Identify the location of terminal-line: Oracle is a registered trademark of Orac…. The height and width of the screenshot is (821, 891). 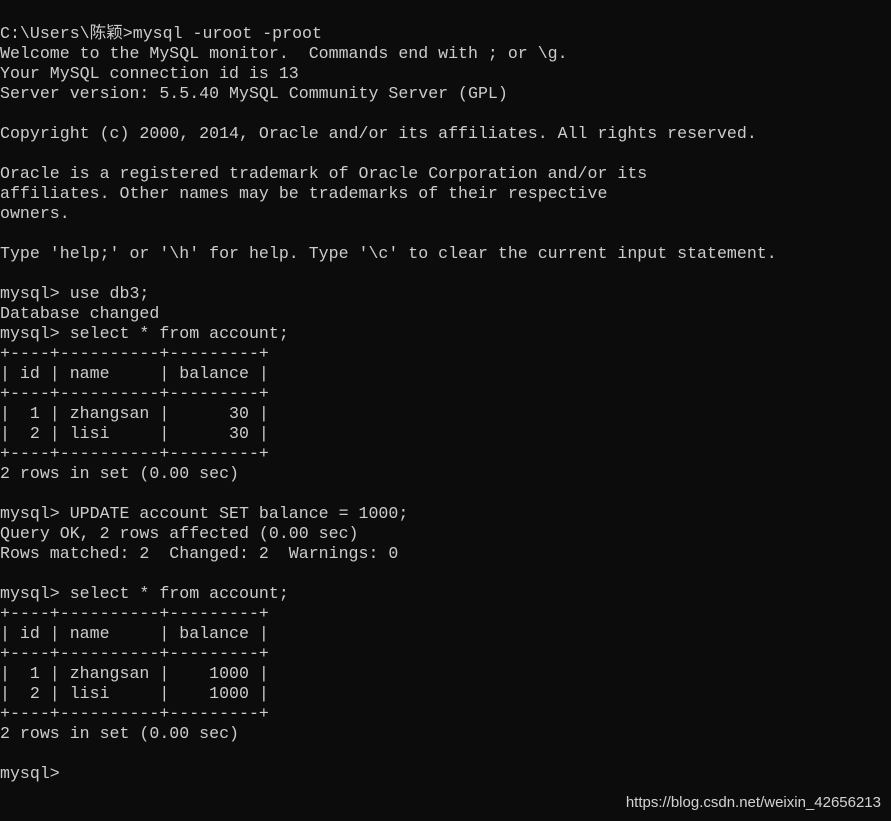
(324, 173).